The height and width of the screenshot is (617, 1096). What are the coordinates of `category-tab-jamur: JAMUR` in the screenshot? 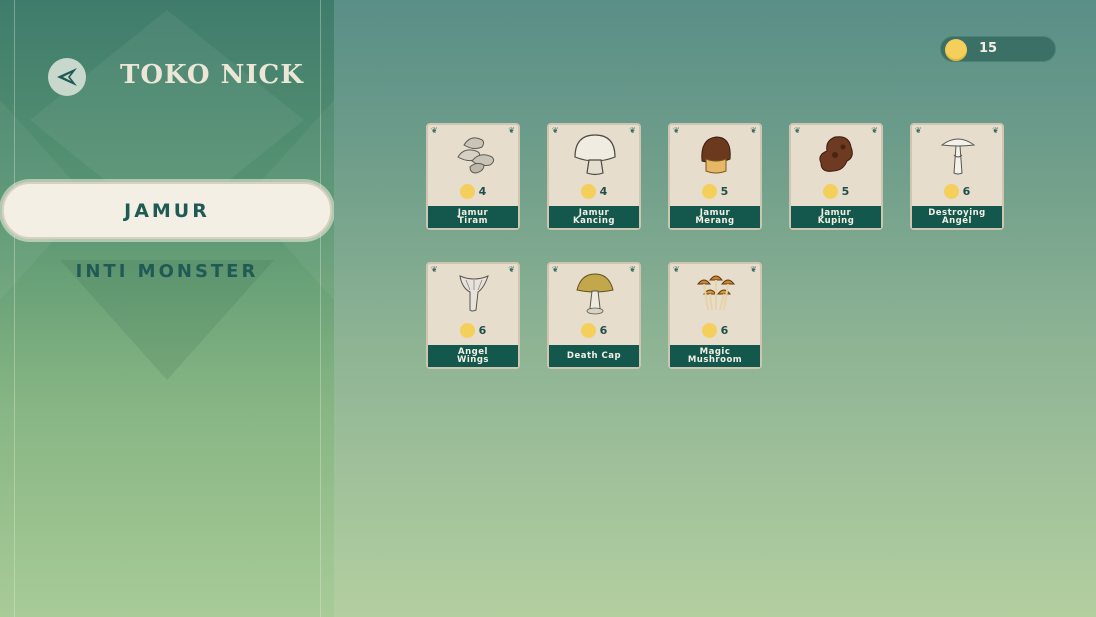 It's located at (167, 210).